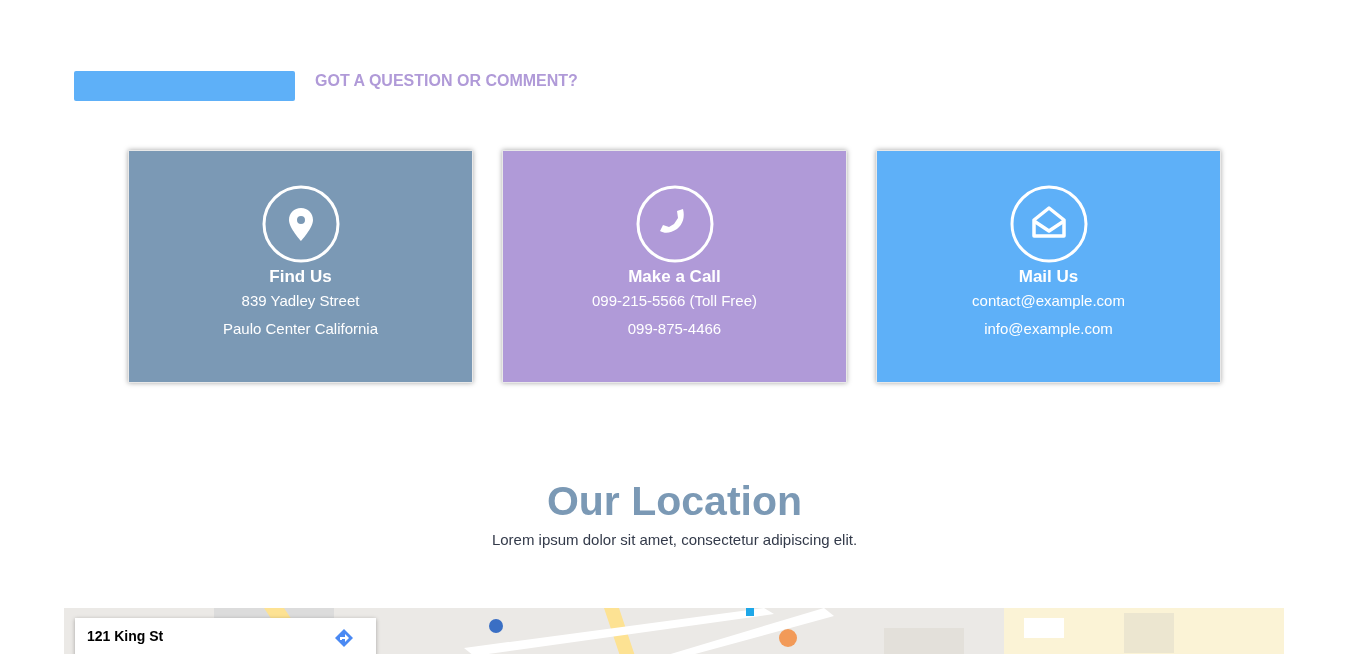 The image size is (1349, 654). Describe the element at coordinates (300, 329) in the screenshot. I see `card-text: Paulo Center California` at that location.